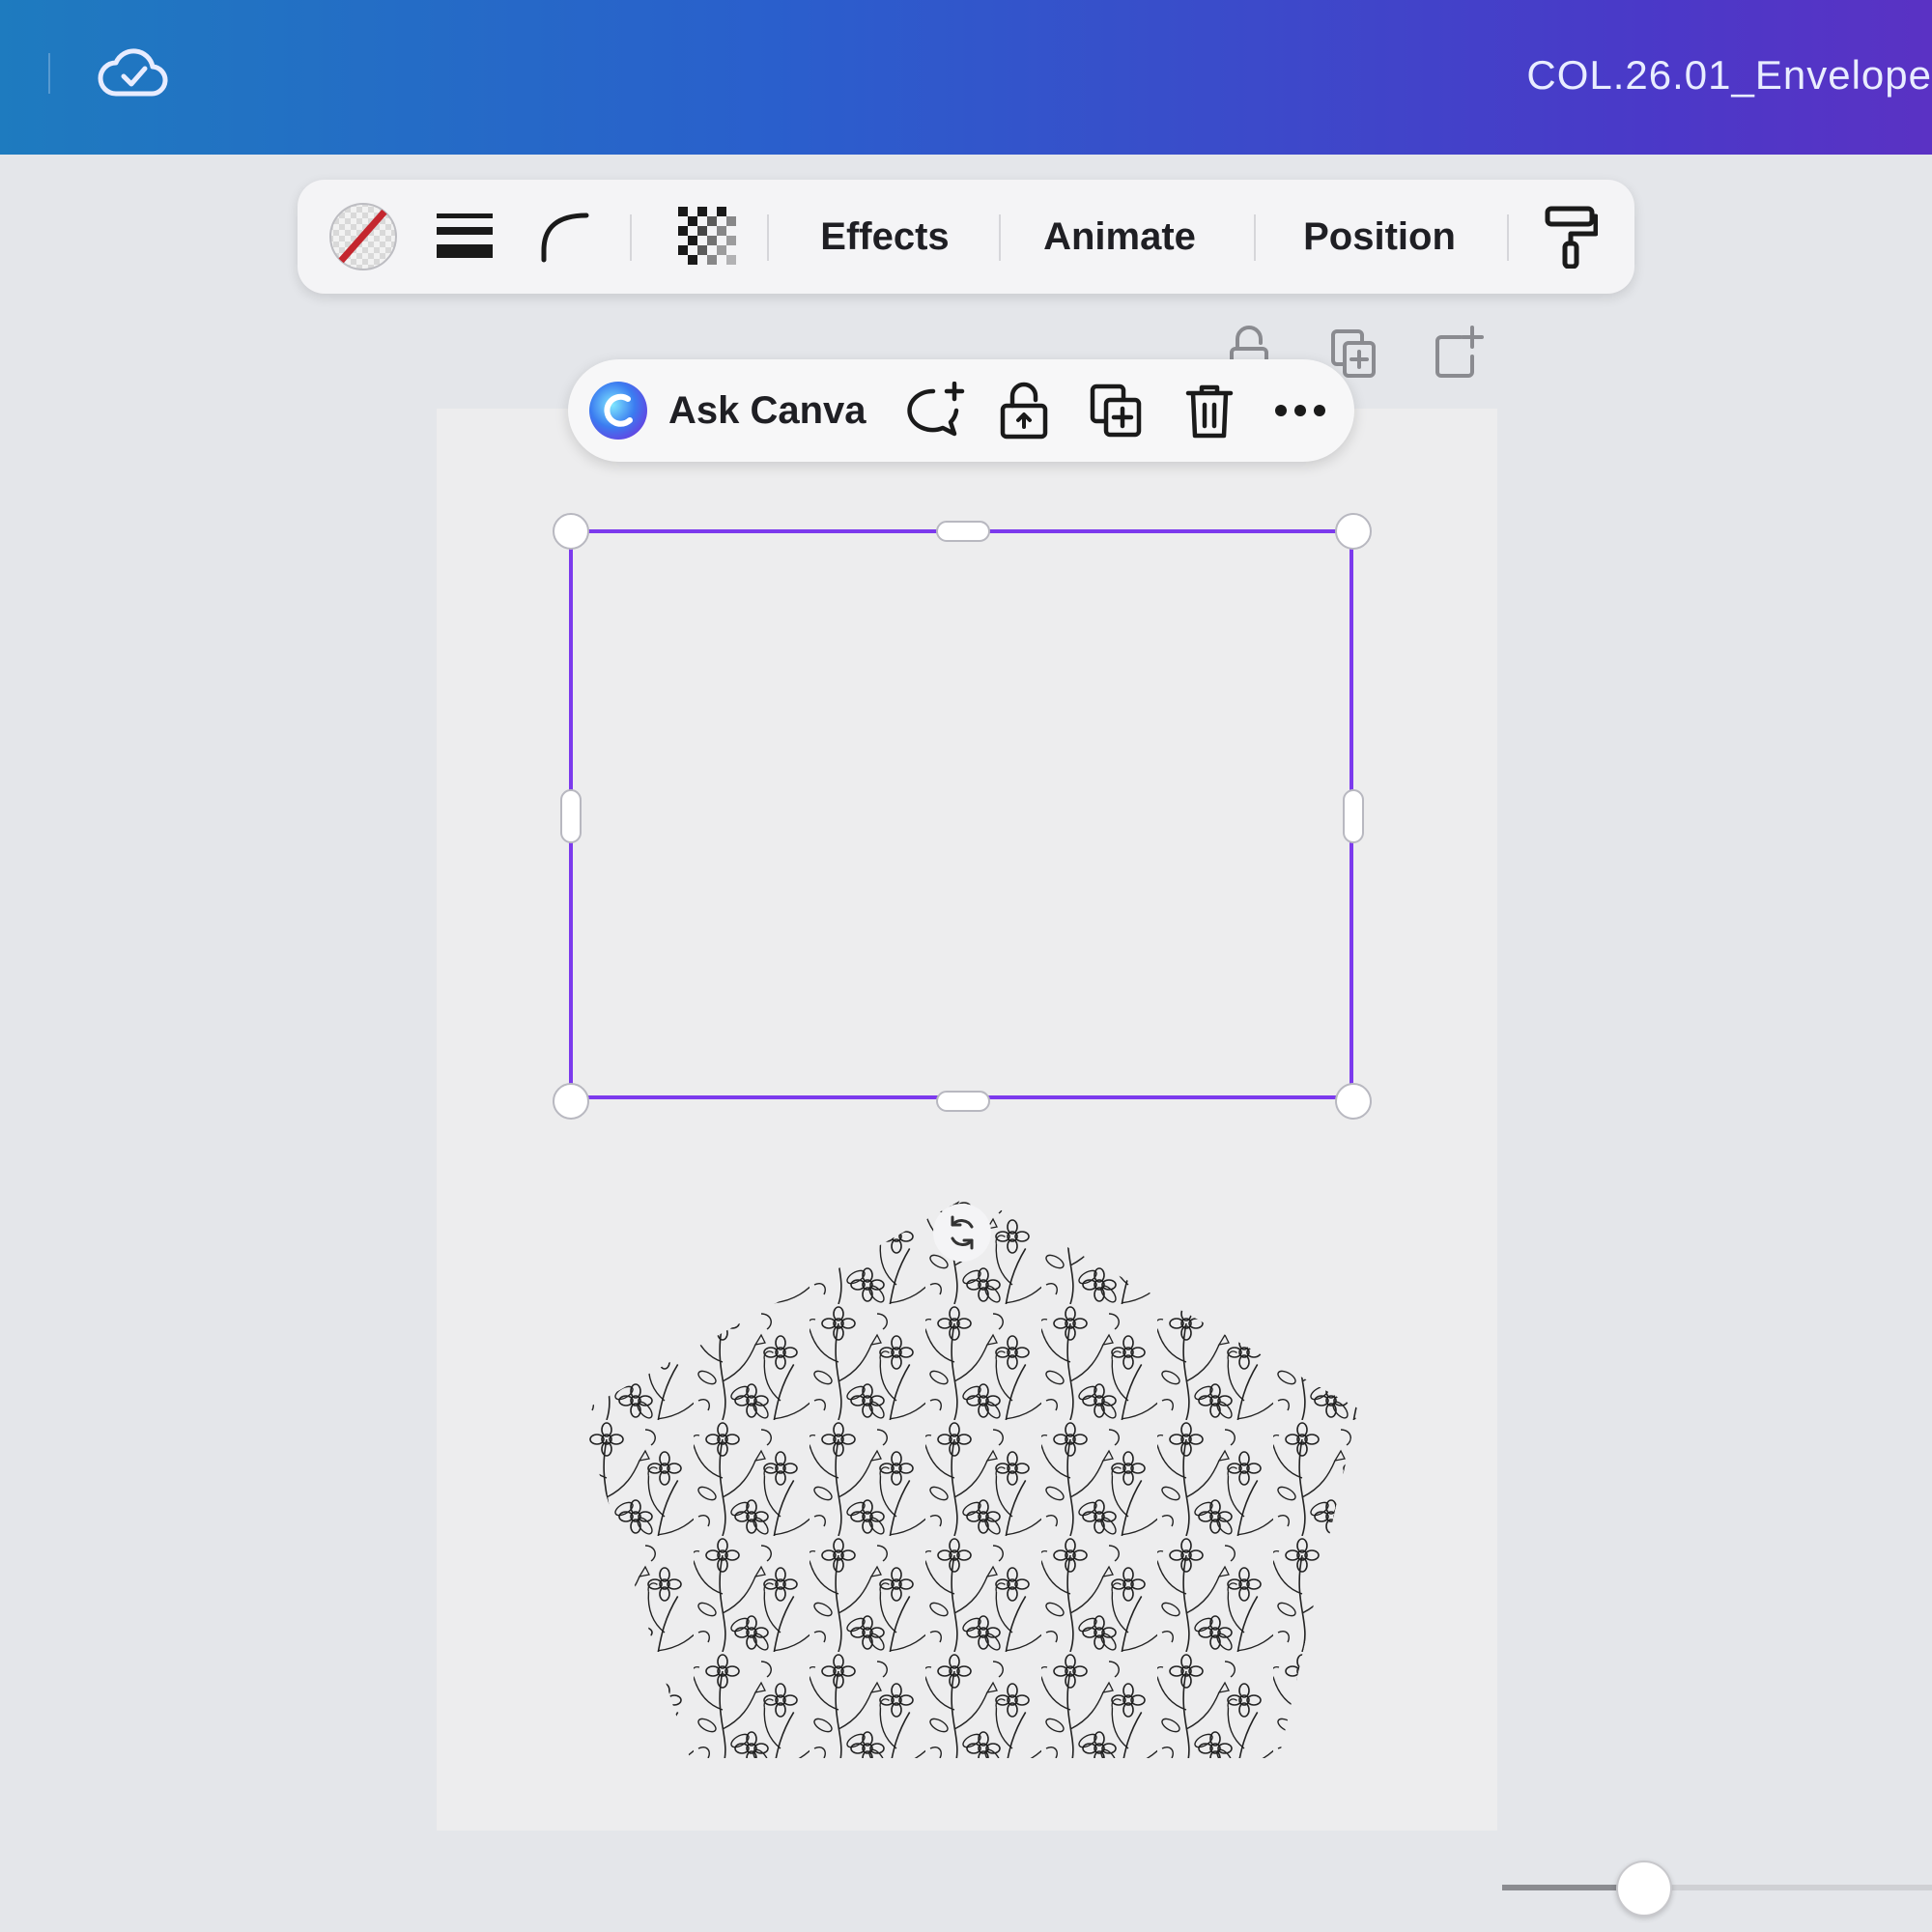 The width and height of the screenshot is (1932, 1932). I want to click on unlock-icon, so click(1024, 411).